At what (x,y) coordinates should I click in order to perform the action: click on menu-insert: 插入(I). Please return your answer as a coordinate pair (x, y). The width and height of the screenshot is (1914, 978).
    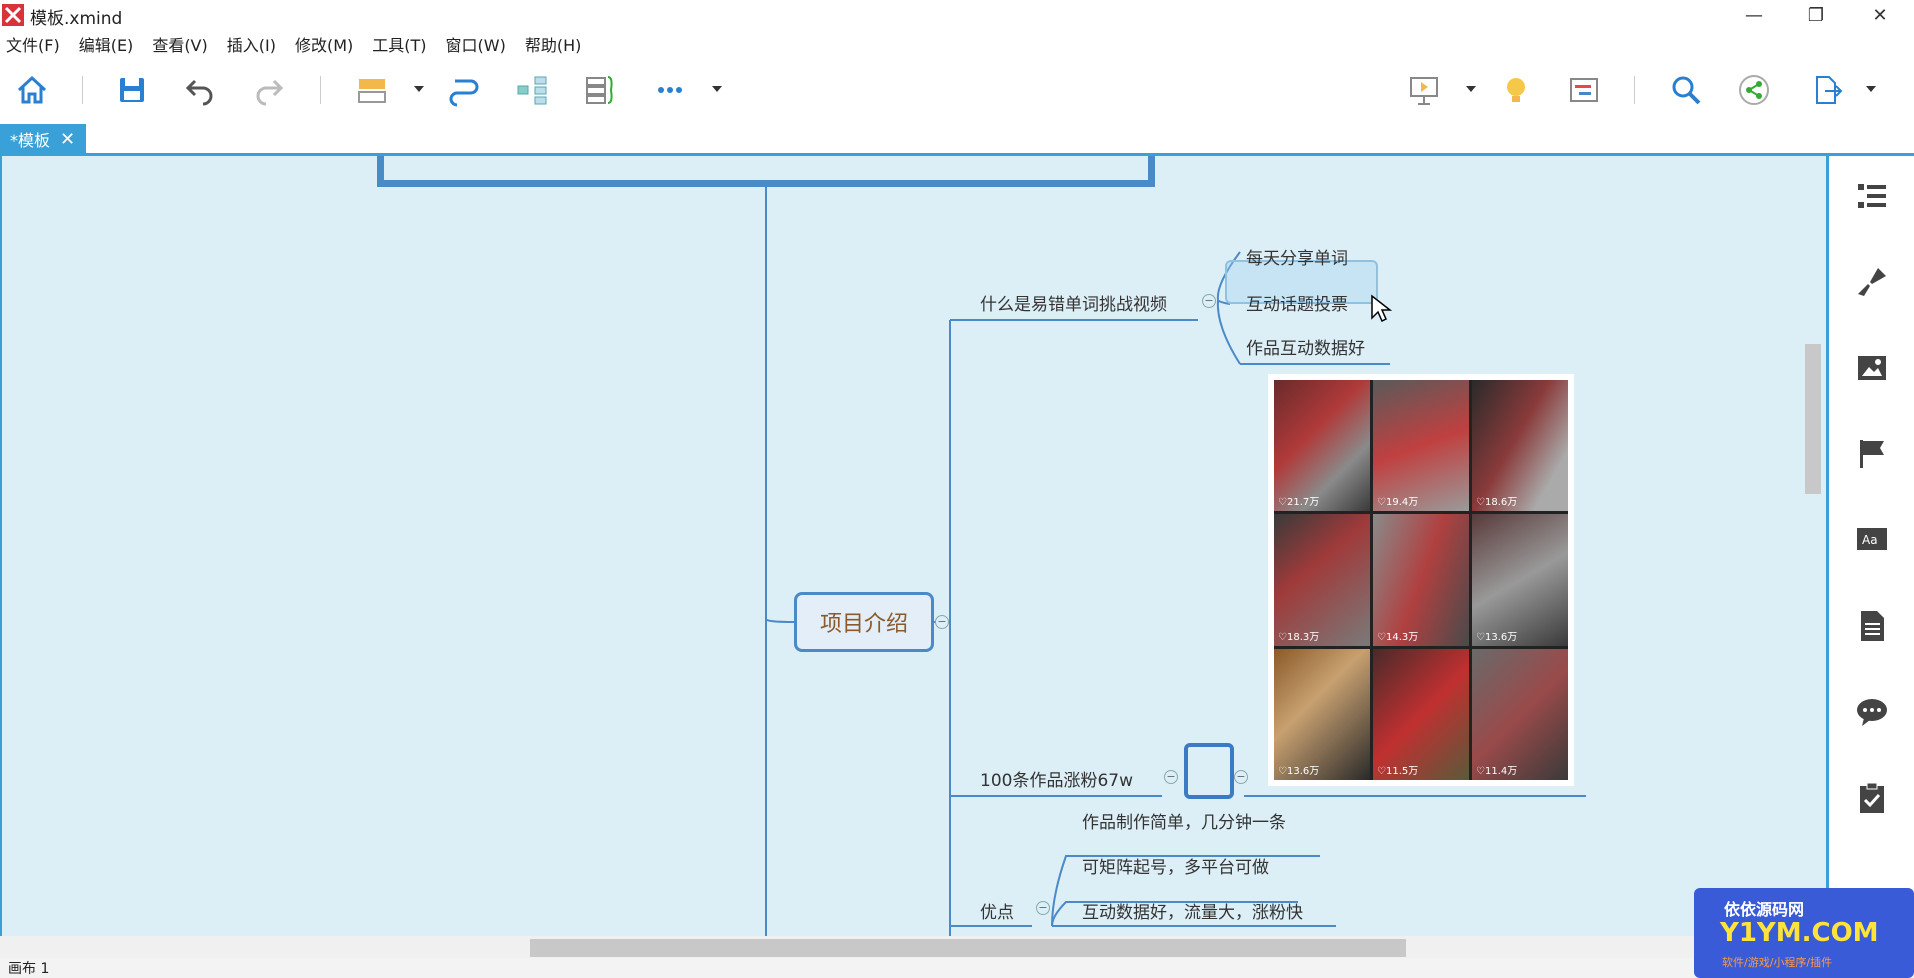
    Looking at the image, I should click on (251, 44).